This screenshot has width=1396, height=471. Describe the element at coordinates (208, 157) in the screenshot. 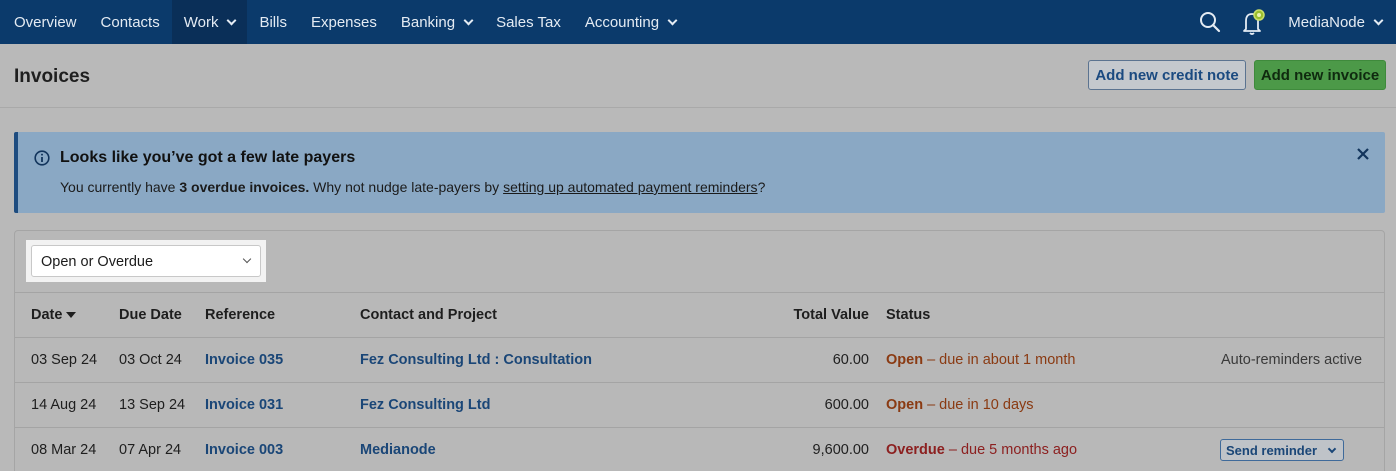

I see `alert-title: Looks like you’ve got a few late payers` at that location.